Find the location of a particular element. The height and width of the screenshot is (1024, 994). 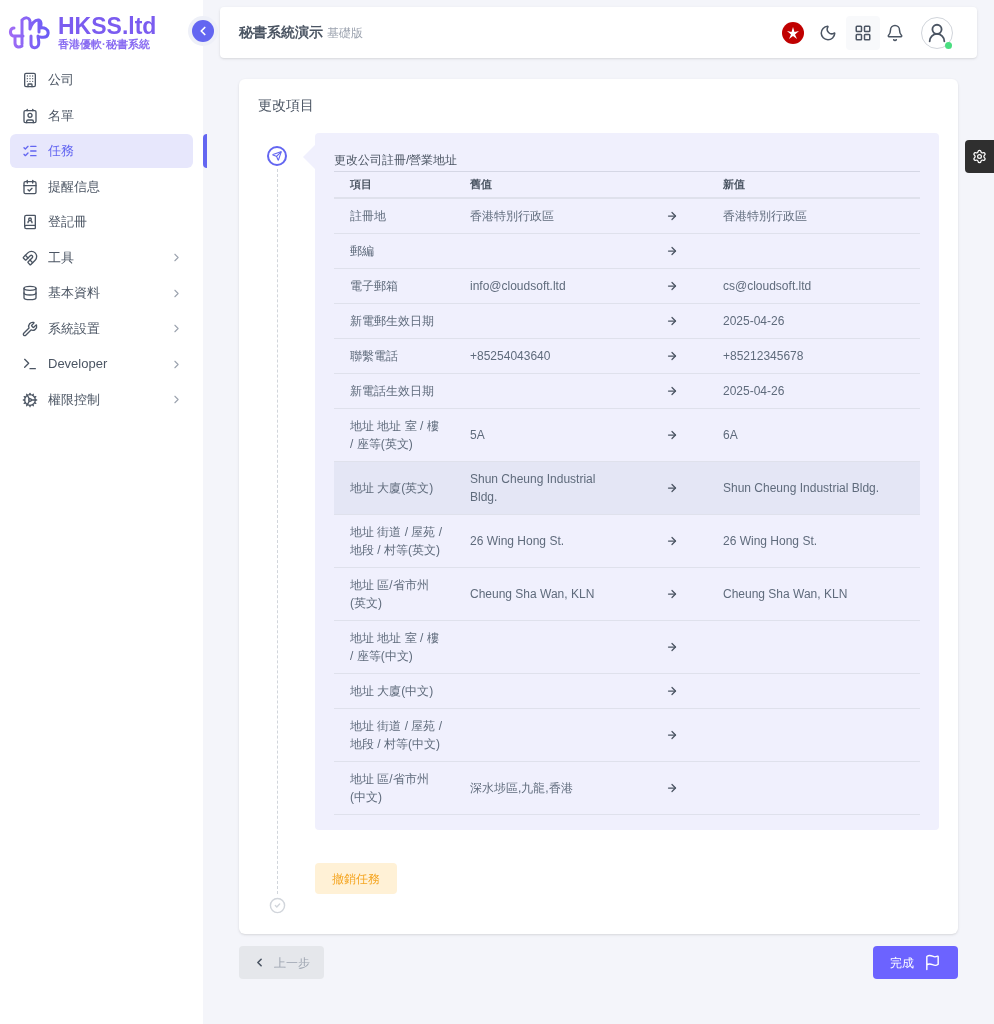

checklist-icon is located at coordinates (30, 151).